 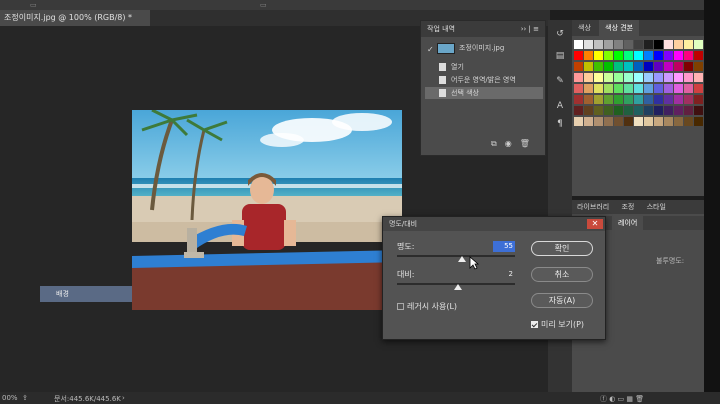 I want to click on legacy-checkbox-box, so click(x=400, y=306).